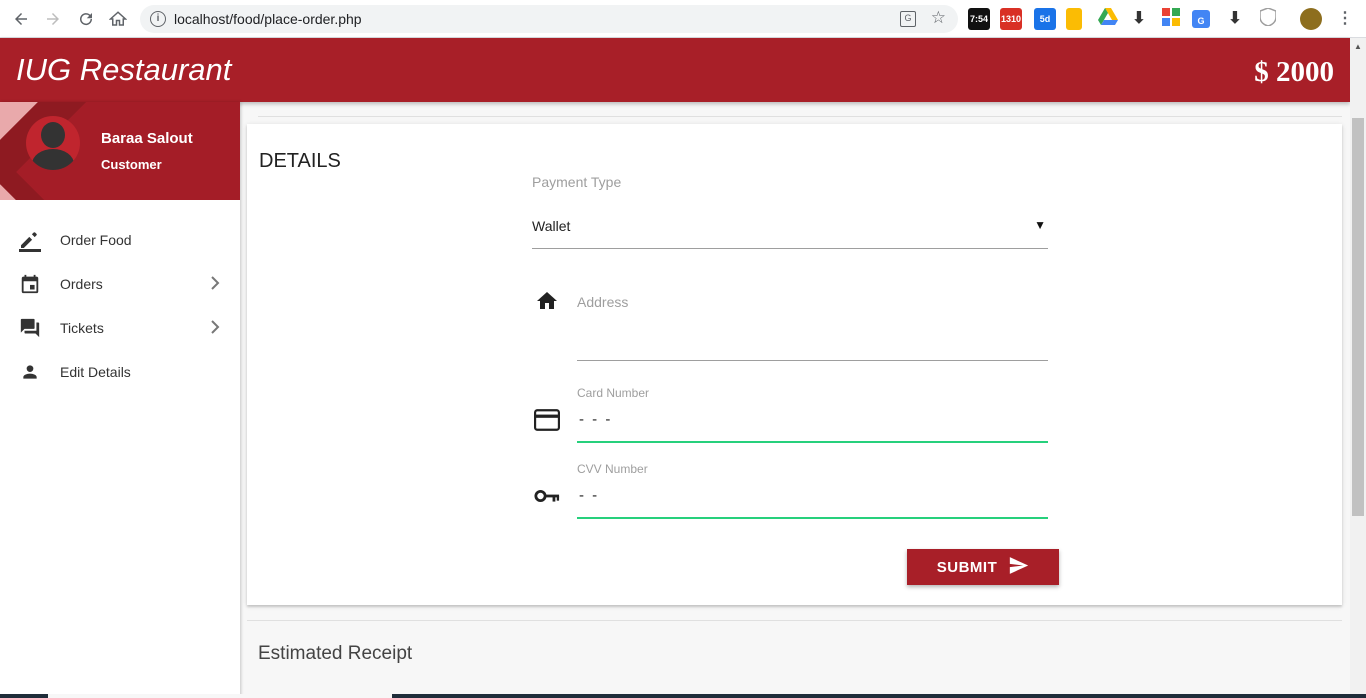 The height and width of the screenshot is (698, 1366). What do you see at coordinates (21, 19) in the screenshot?
I see `back-icon` at bounding box center [21, 19].